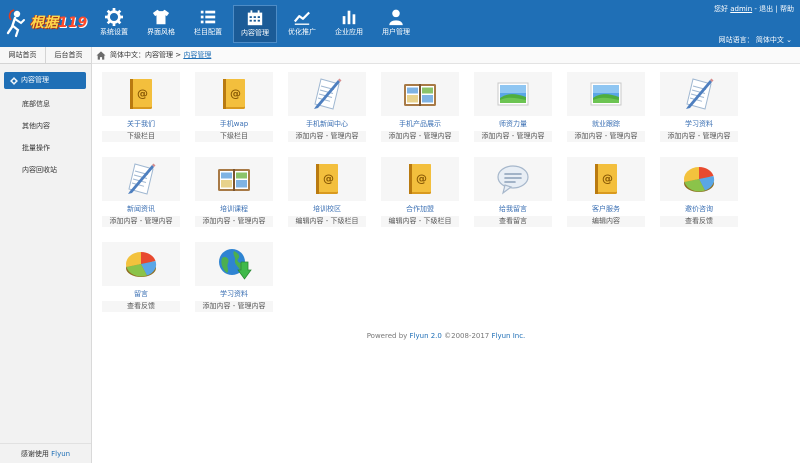 This screenshot has width=800, height=464. I want to click on copyright-text: ©2008-2017, so click(467, 336).